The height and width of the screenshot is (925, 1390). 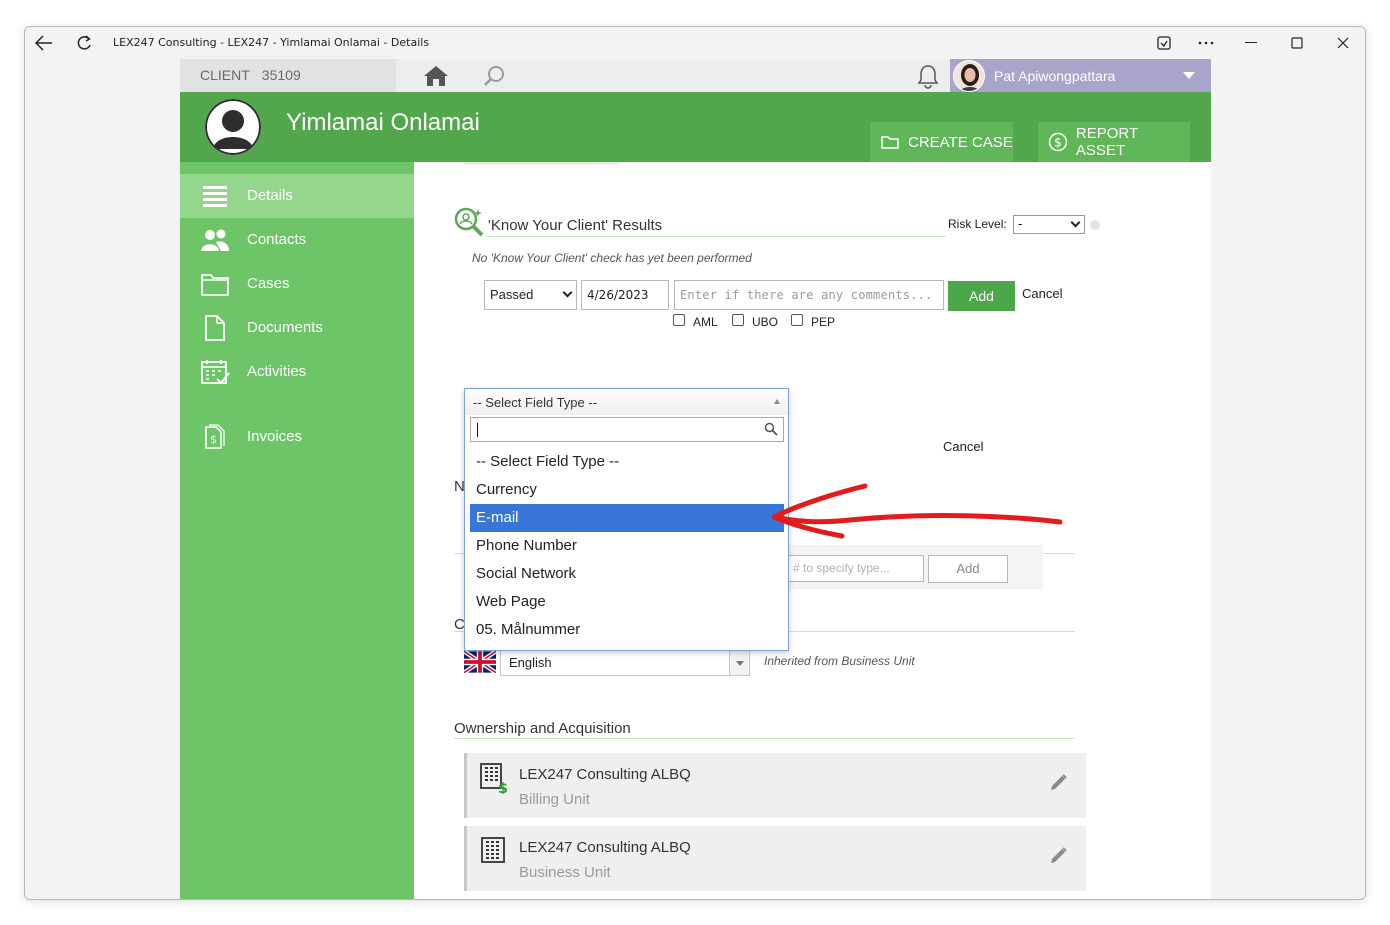 I want to click on document-icon, so click(x=215, y=328).